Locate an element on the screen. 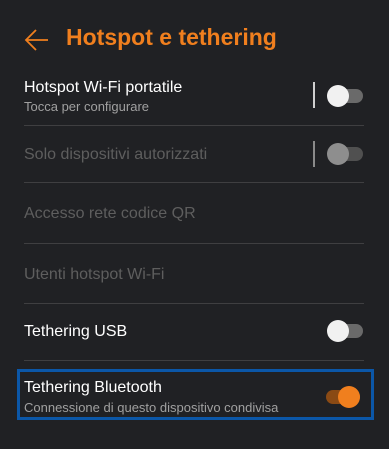  setting-subtitle: Tocca per configurare is located at coordinates (87, 106).